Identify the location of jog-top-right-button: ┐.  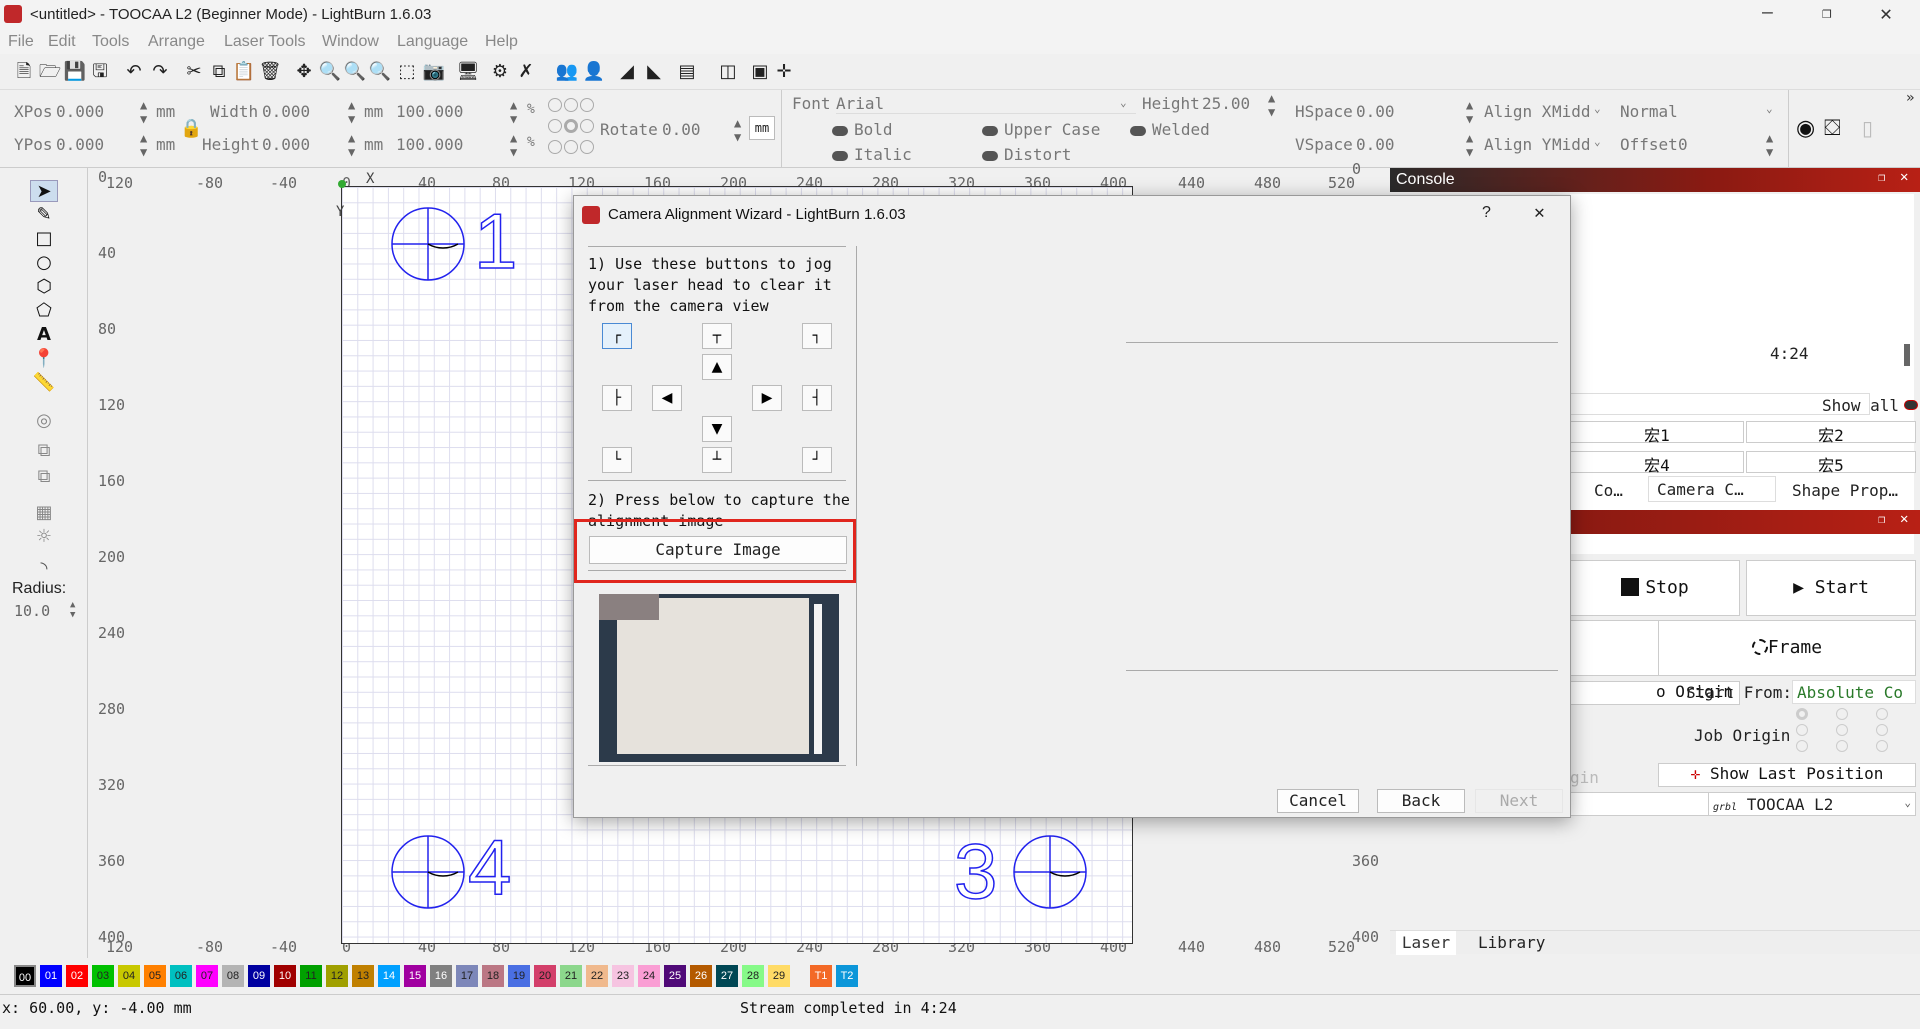
(817, 336).